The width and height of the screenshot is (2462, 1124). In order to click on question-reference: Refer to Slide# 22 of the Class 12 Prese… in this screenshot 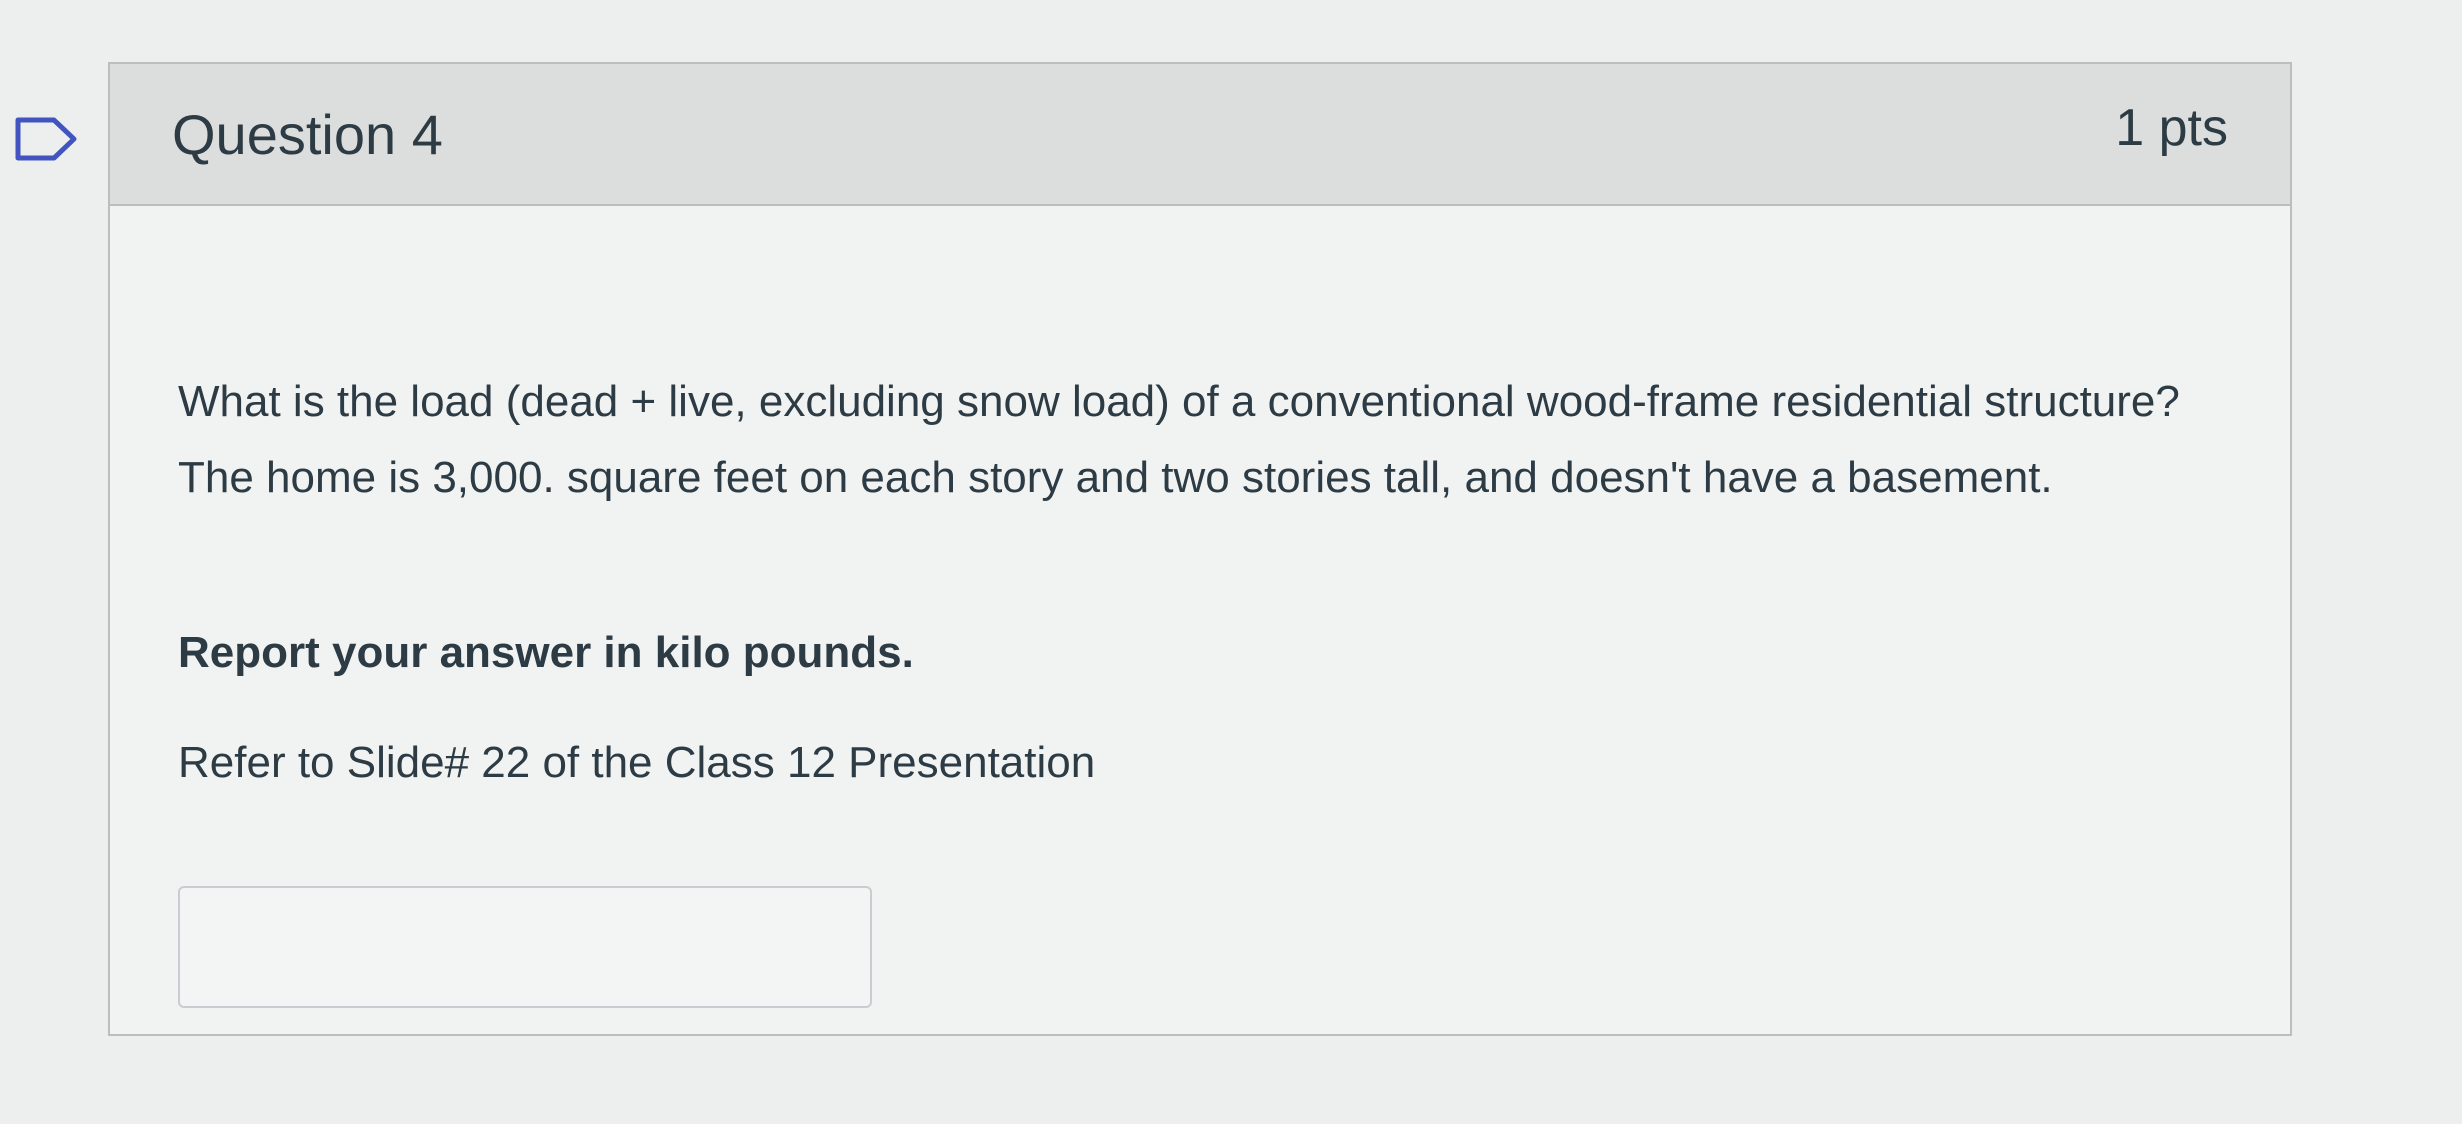, I will do `click(637, 762)`.